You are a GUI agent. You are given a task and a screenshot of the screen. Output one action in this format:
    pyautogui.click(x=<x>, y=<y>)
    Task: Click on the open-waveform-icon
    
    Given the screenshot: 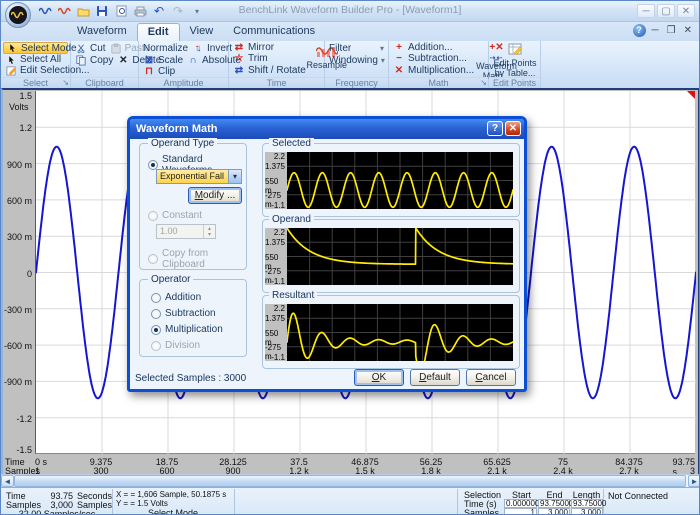 What is the action you would take?
    pyautogui.click(x=64, y=11)
    